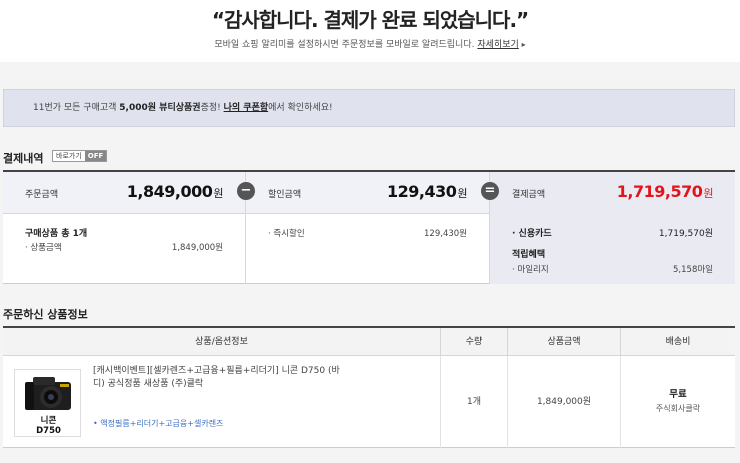 The image size is (740, 463). I want to click on column-header-shipping: 배송비, so click(678, 342).